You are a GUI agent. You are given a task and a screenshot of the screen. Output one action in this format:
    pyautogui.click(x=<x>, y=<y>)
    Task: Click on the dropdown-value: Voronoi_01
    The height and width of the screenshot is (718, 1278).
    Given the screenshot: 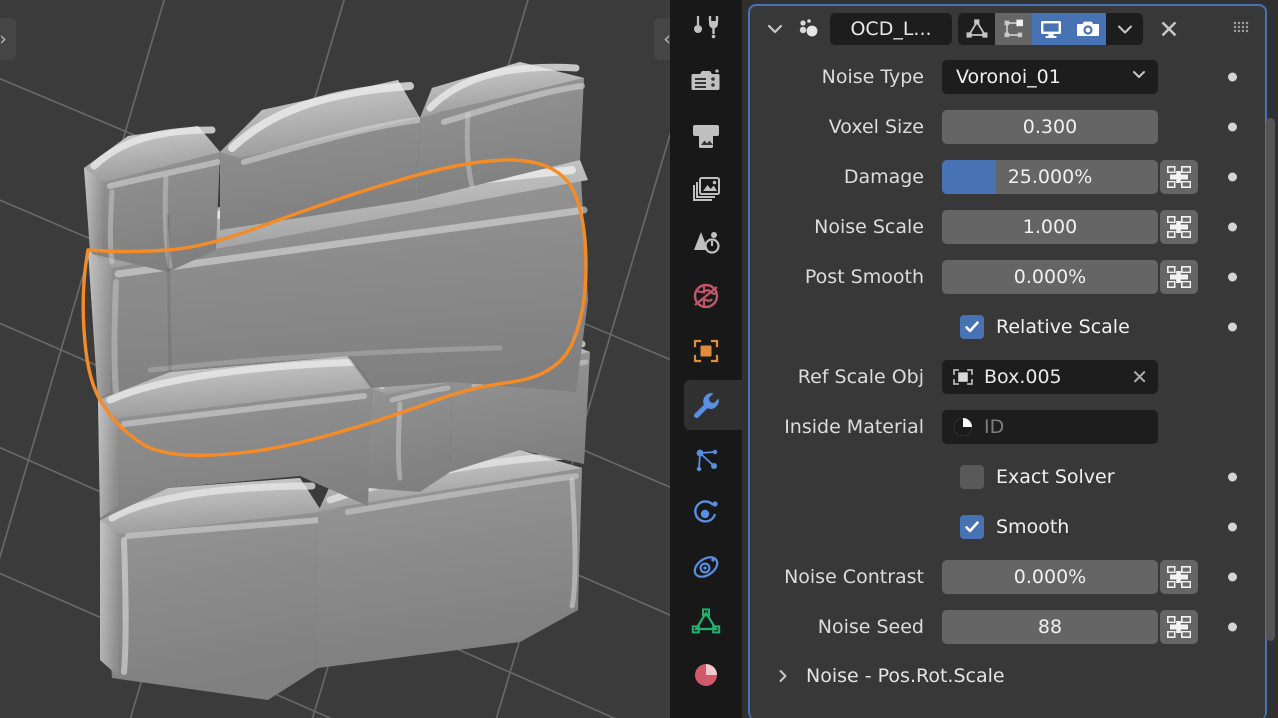 What is the action you would take?
    pyautogui.click(x=1008, y=77)
    